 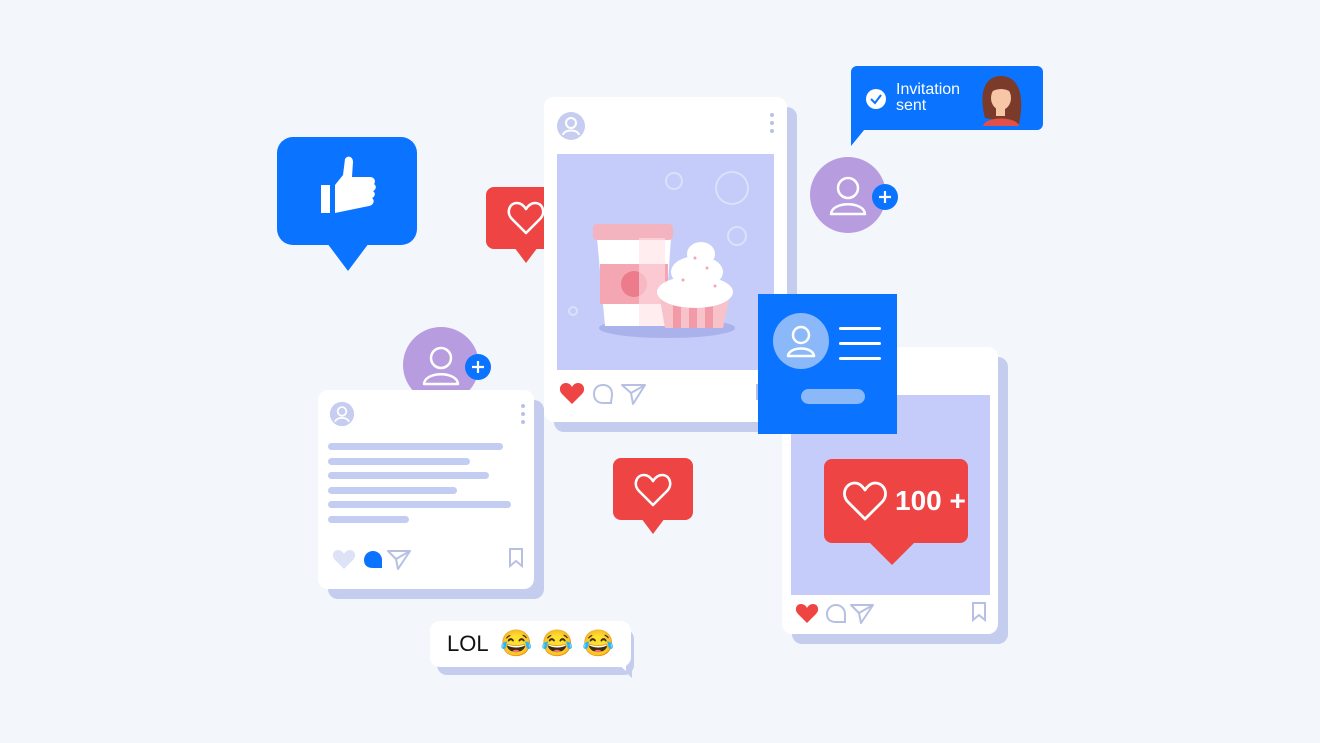 What do you see at coordinates (468, 643) in the screenshot?
I see `lol-text: LOL` at bounding box center [468, 643].